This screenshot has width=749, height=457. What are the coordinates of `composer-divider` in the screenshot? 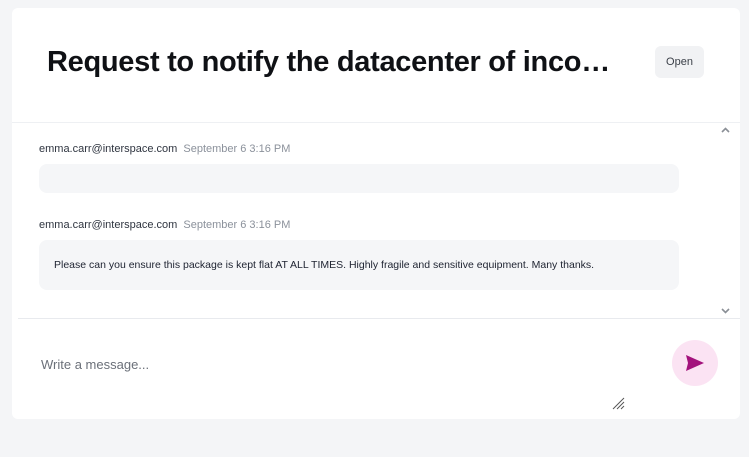 It's located at (379, 318).